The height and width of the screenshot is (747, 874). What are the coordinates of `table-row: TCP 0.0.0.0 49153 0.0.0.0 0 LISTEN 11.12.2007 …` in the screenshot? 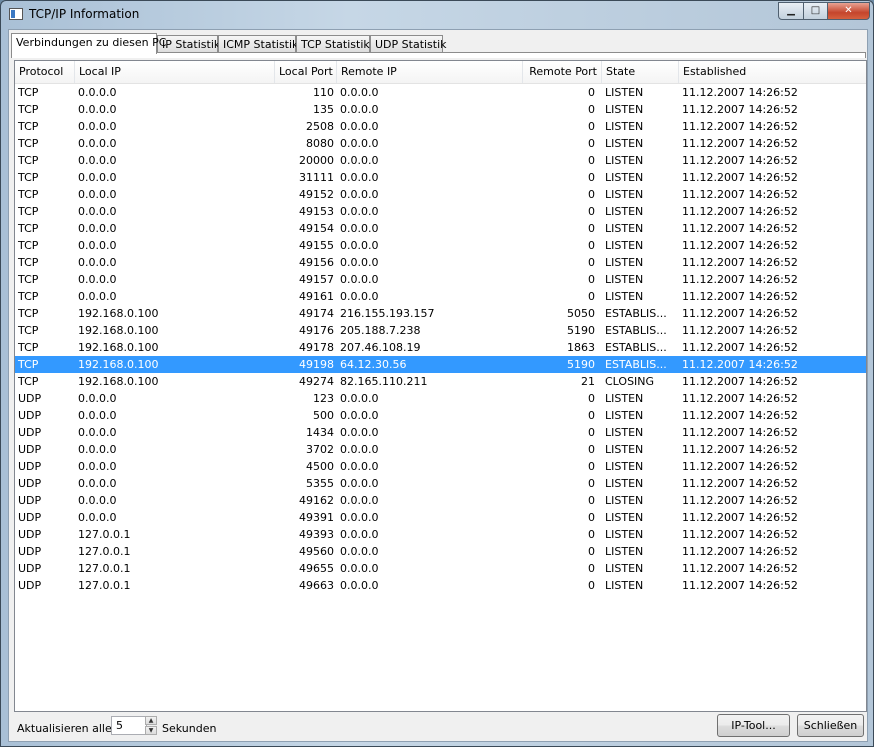 It's located at (440, 211).